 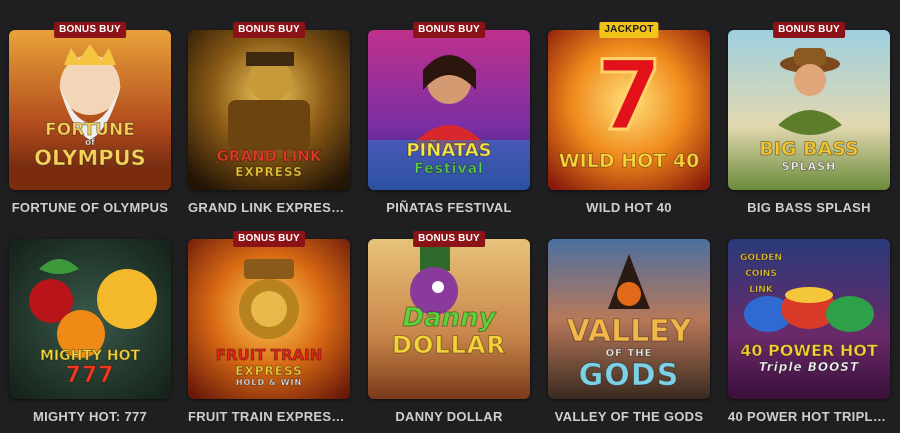 What do you see at coordinates (629, 375) in the screenshot?
I see `logo-text: GODS` at bounding box center [629, 375].